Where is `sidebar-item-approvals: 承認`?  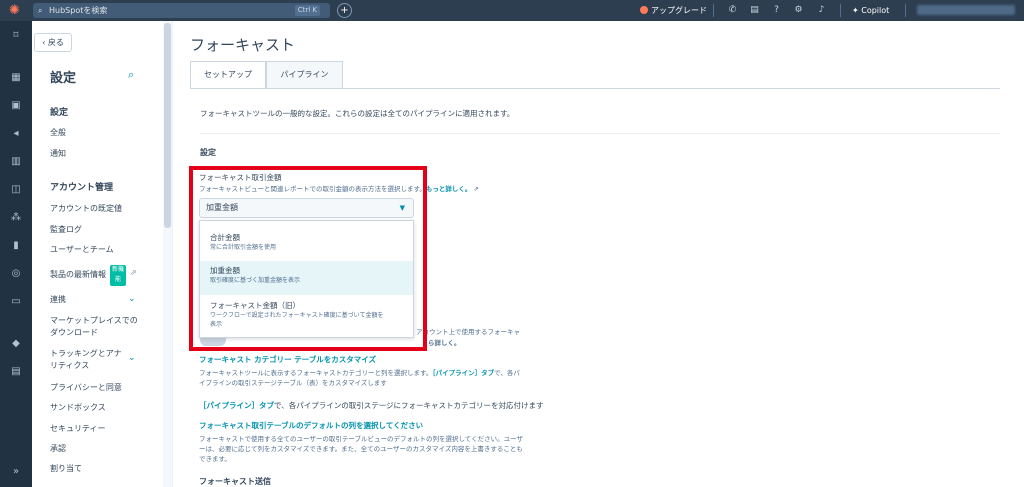 sidebar-item-approvals: 承認 is located at coordinates (58, 449).